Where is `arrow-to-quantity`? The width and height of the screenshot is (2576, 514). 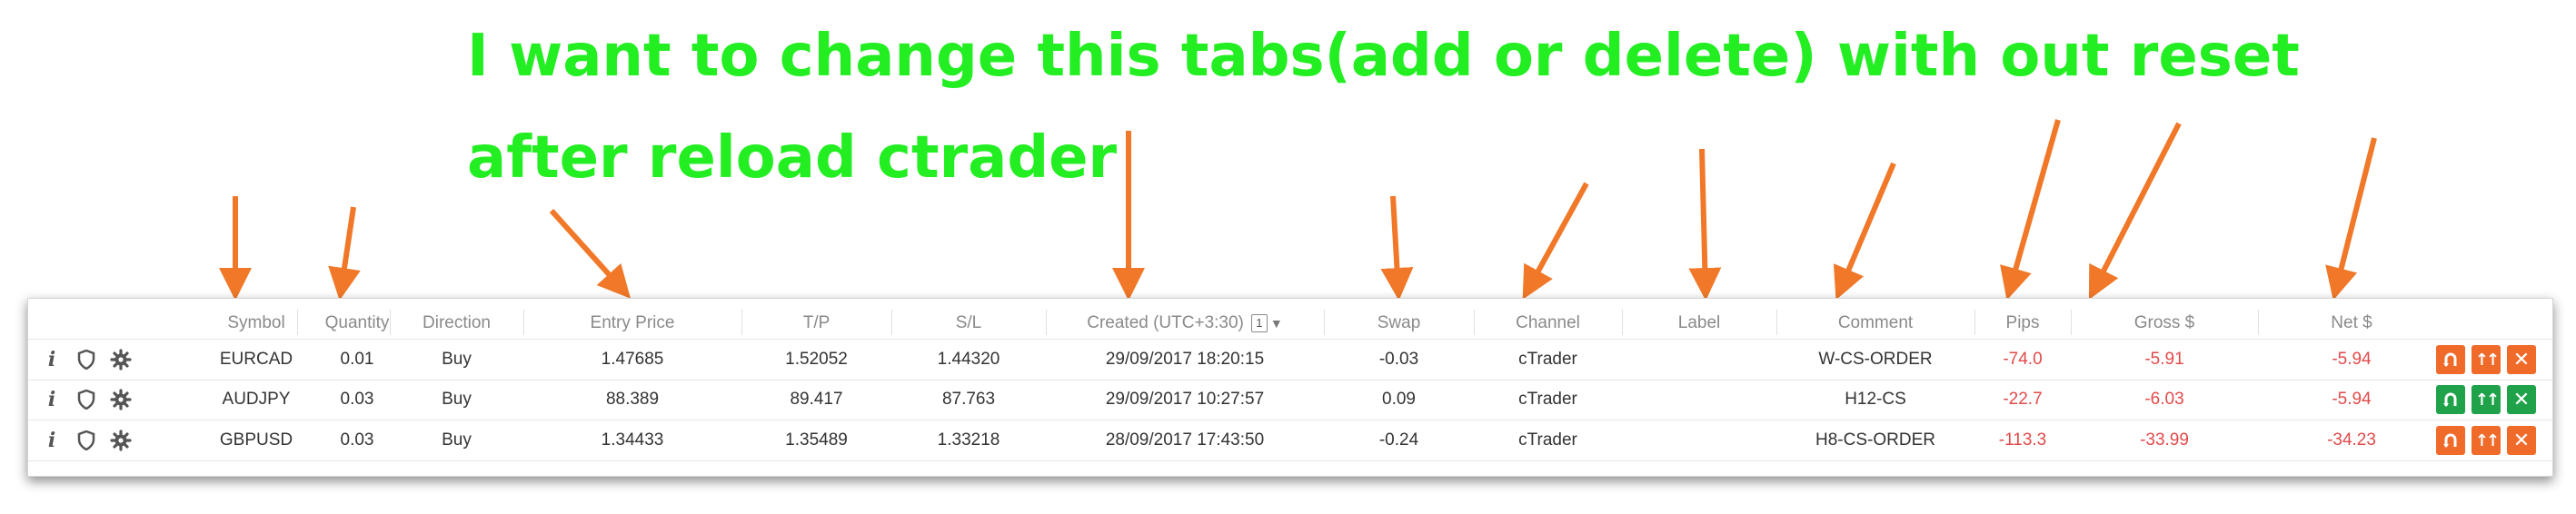 arrow-to-quantity is located at coordinates (344, 254).